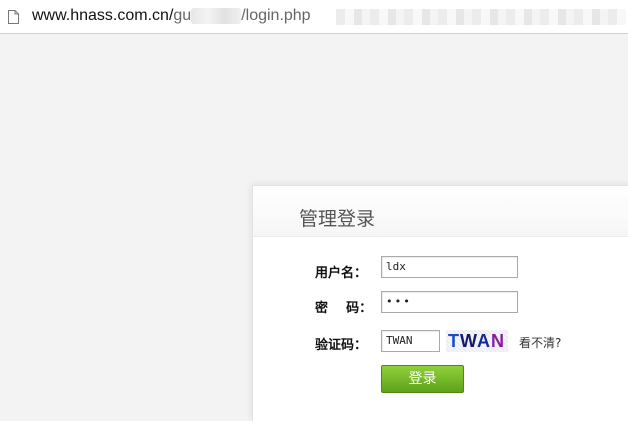  Describe the element at coordinates (314, 17) in the screenshot. I see `browser-address-bar: www.hnass.com.cn/gu/login.php` at that location.